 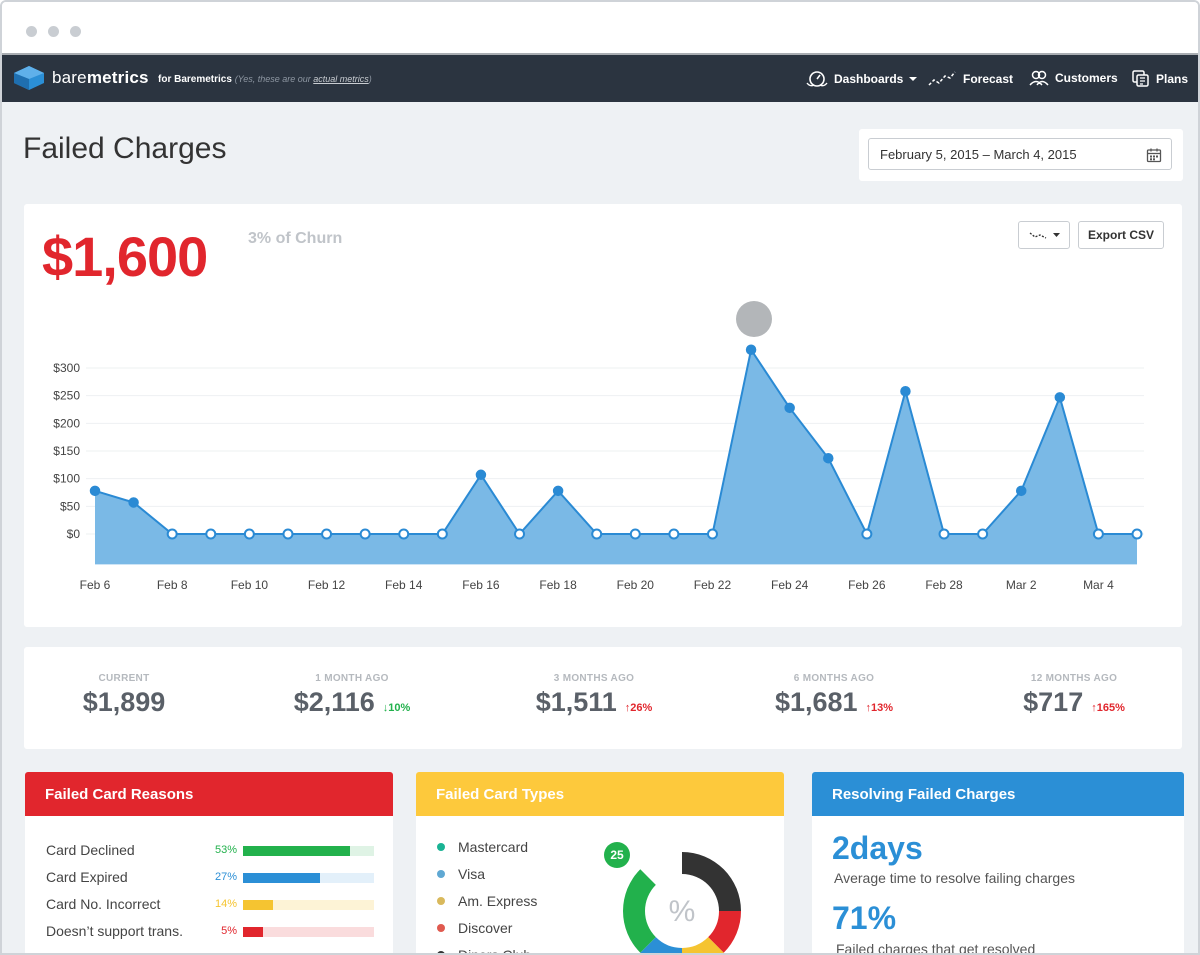 I want to click on x-tick-label: Feb 6, so click(x=95, y=585).